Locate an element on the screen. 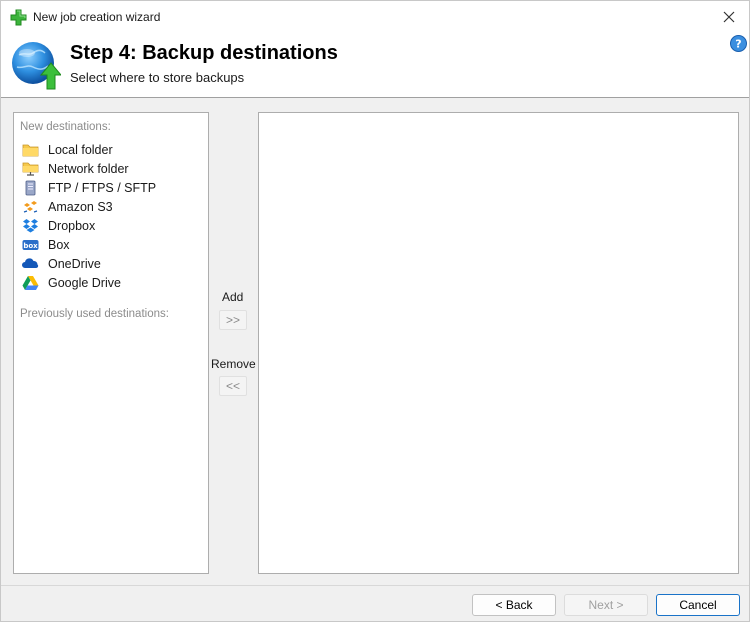  folder-icon is located at coordinates (30, 150).